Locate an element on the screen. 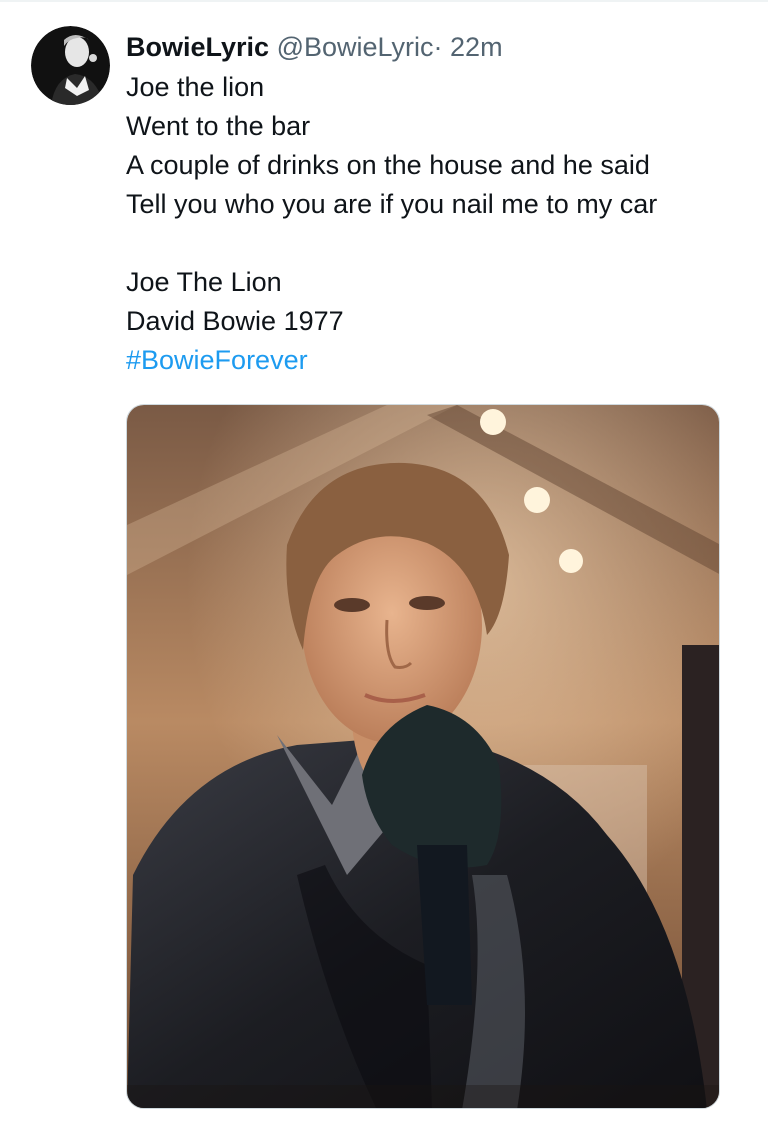 Image resolution: width=768 pixels, height=1129 pixels. tweet-line: Joe The Lion is located at coordinates (204, 282).